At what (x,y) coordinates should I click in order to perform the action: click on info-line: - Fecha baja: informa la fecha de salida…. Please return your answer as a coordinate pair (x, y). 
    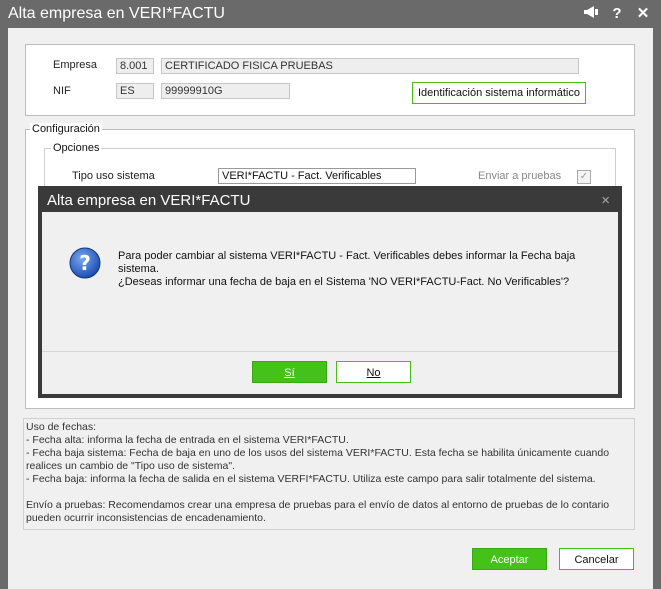
    Looking at the image, I should click on (311, 479).